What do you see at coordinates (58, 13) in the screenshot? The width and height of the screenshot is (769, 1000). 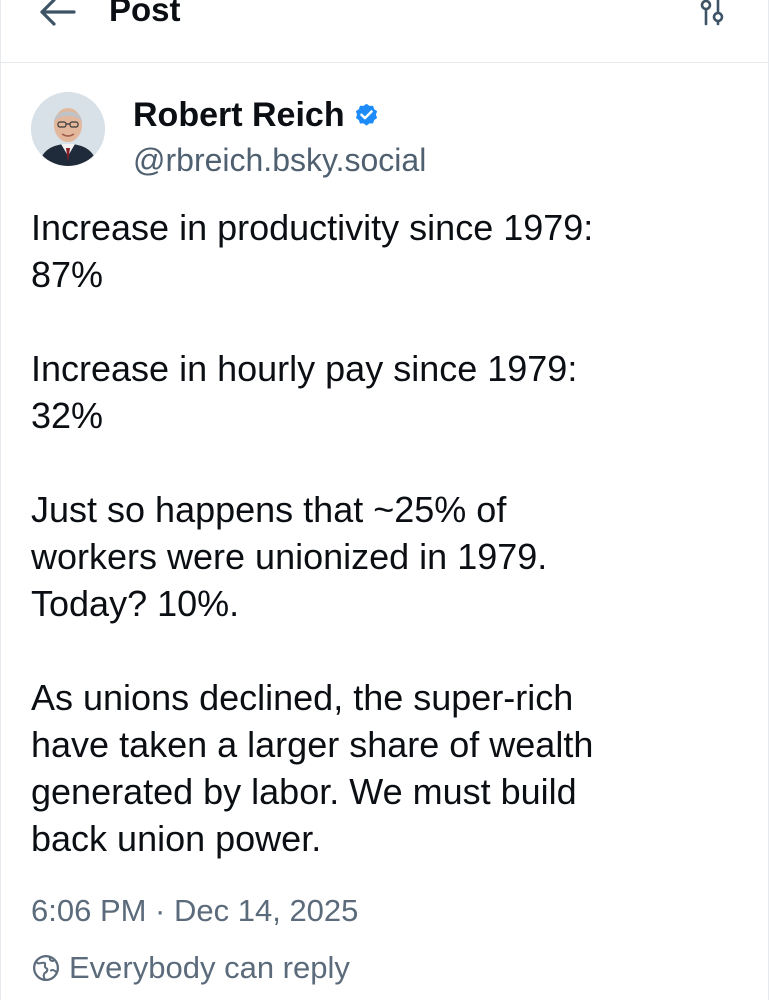 I see `arrow-left-icon` at bounding box center [58, 13].